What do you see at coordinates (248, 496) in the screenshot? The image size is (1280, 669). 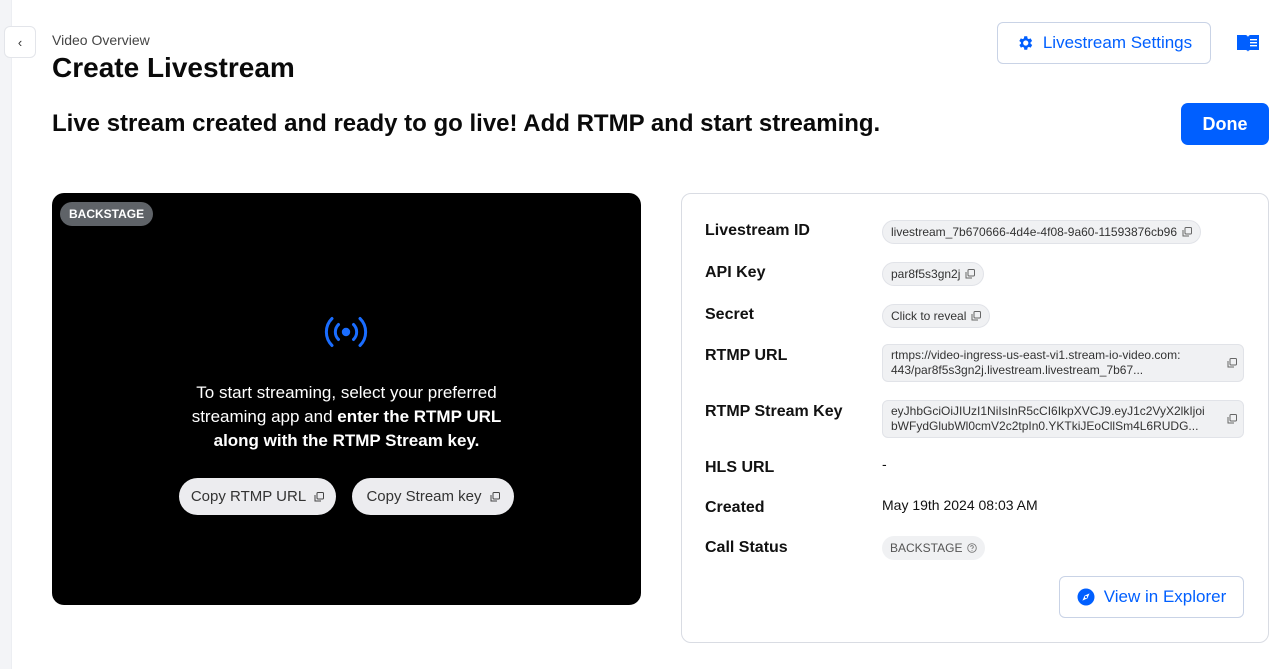 I see `copy-rtmp-url-label: Copy RTMP URL` at bounding box center [248, 496].